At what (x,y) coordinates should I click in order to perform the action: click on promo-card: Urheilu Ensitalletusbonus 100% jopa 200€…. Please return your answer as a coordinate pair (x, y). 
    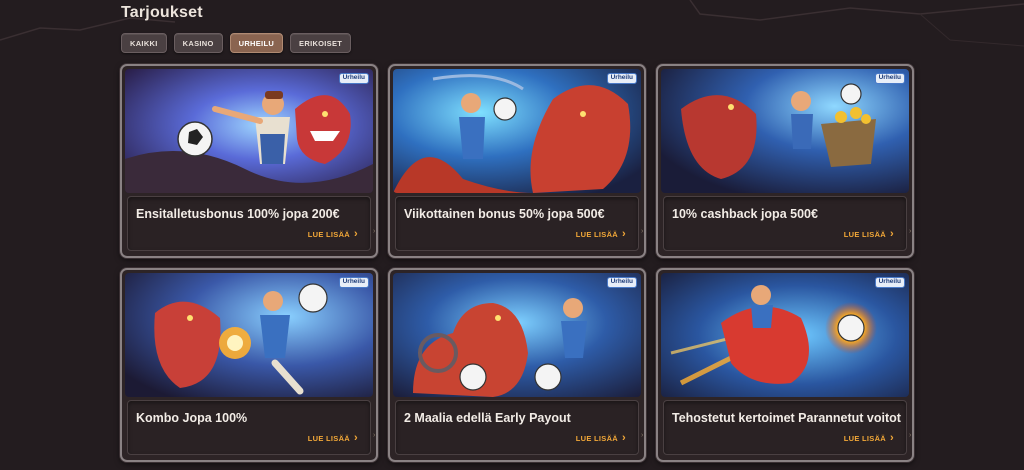
    Looking at the image, I should click on (249, 161).